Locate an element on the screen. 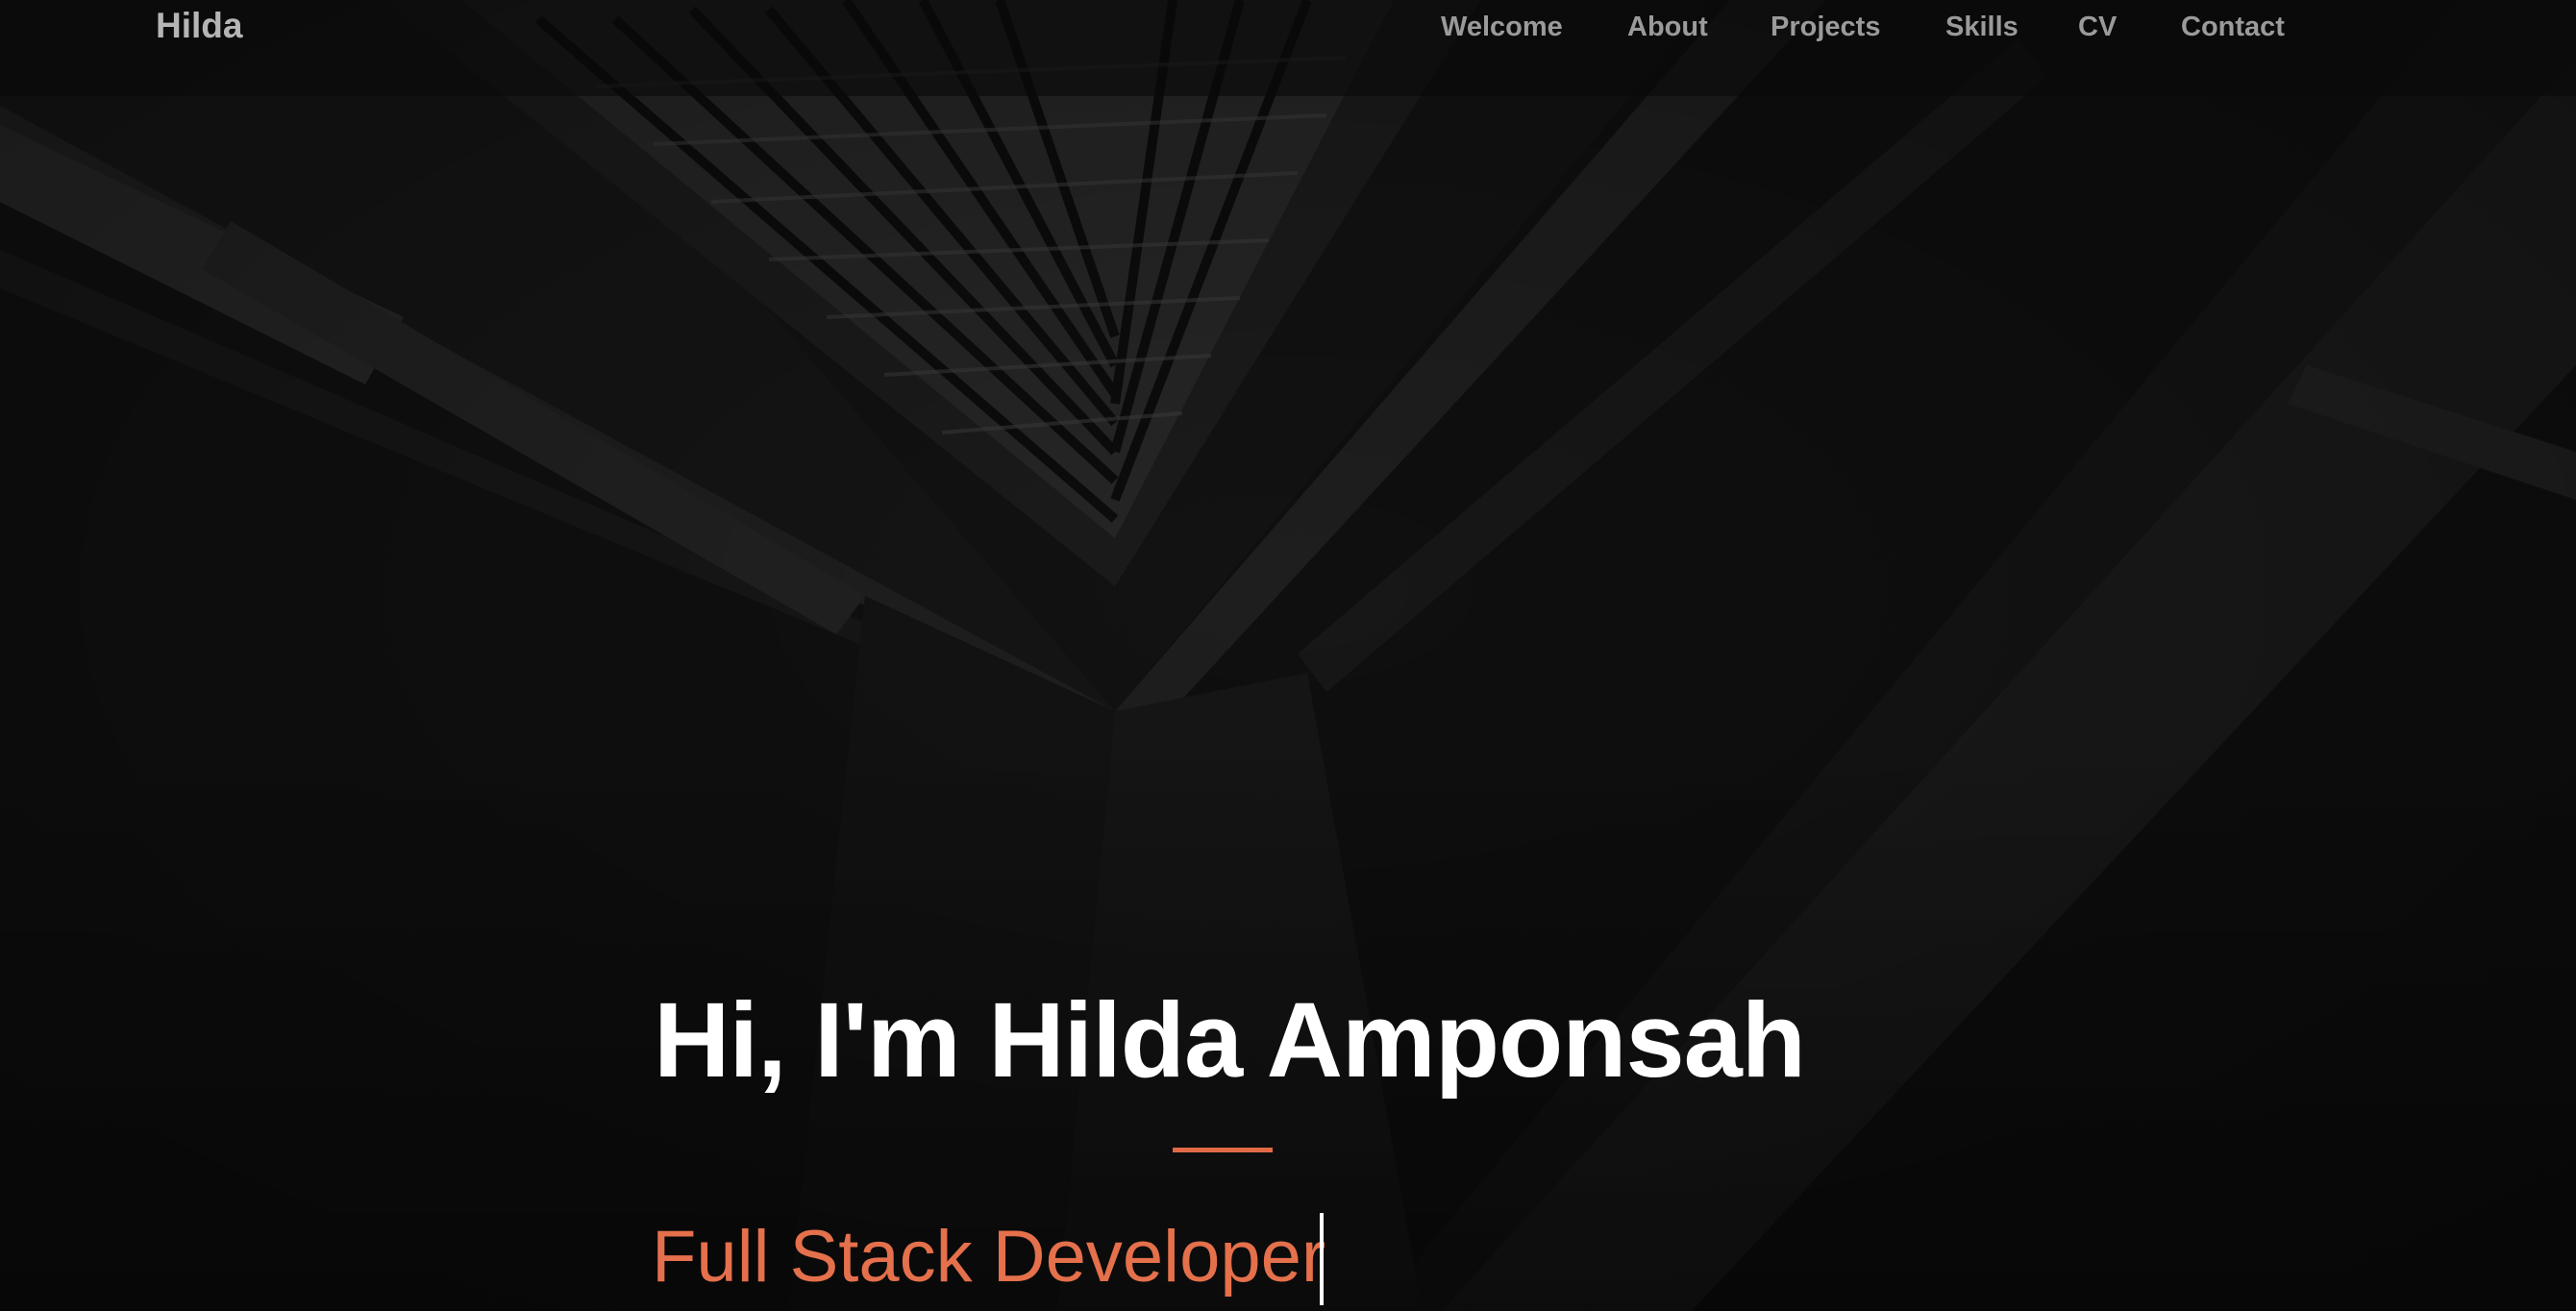 The image size is (2576, 1311). hero-title: Hi, I'm Hilda Amponsah is located at coordinates (1230, 1040).